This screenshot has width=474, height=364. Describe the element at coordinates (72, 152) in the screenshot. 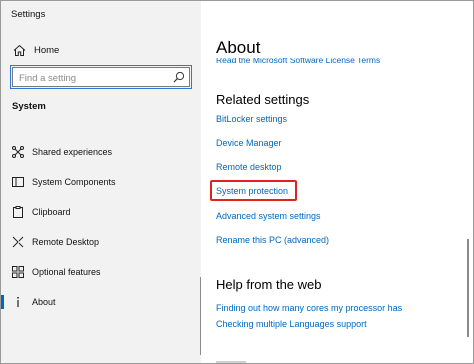

I see `sidebar-item-label: Shared experiences` at that location.